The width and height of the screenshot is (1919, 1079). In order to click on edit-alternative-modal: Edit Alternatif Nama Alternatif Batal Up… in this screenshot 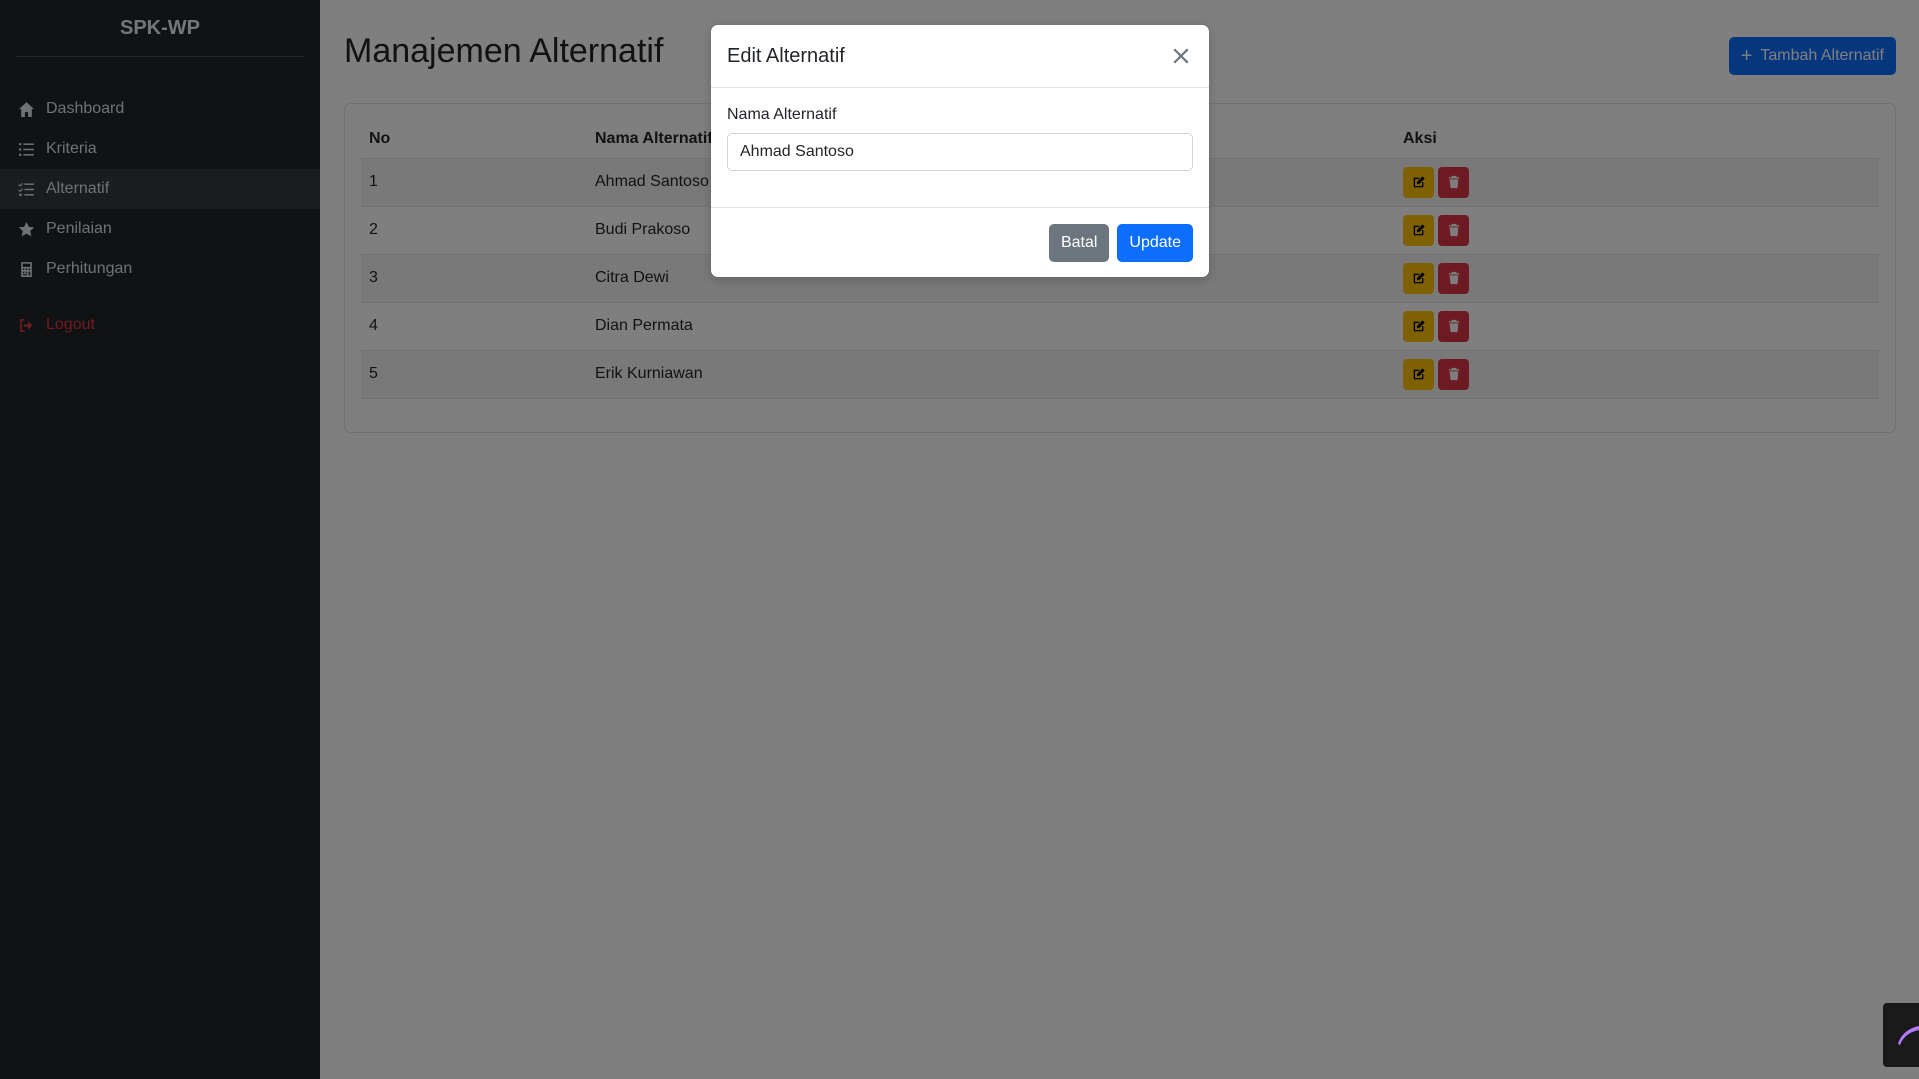, I will do `click(960, 151)`.